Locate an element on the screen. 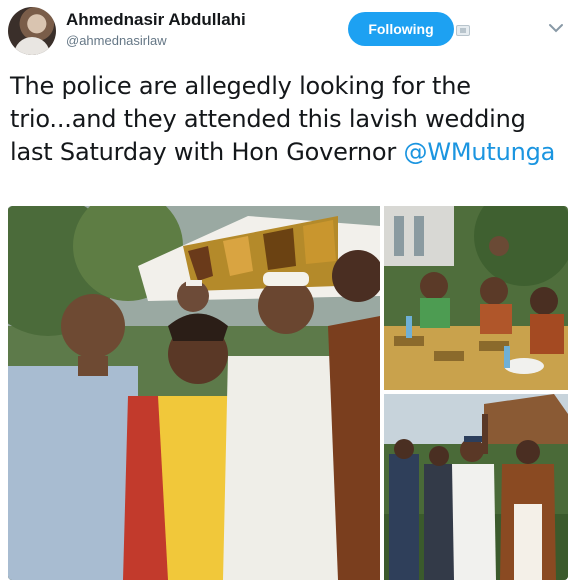 The width and height of the screenshot is (572, 585). wedding-guests-outdoor-photo is located at coordinates (476, 487).